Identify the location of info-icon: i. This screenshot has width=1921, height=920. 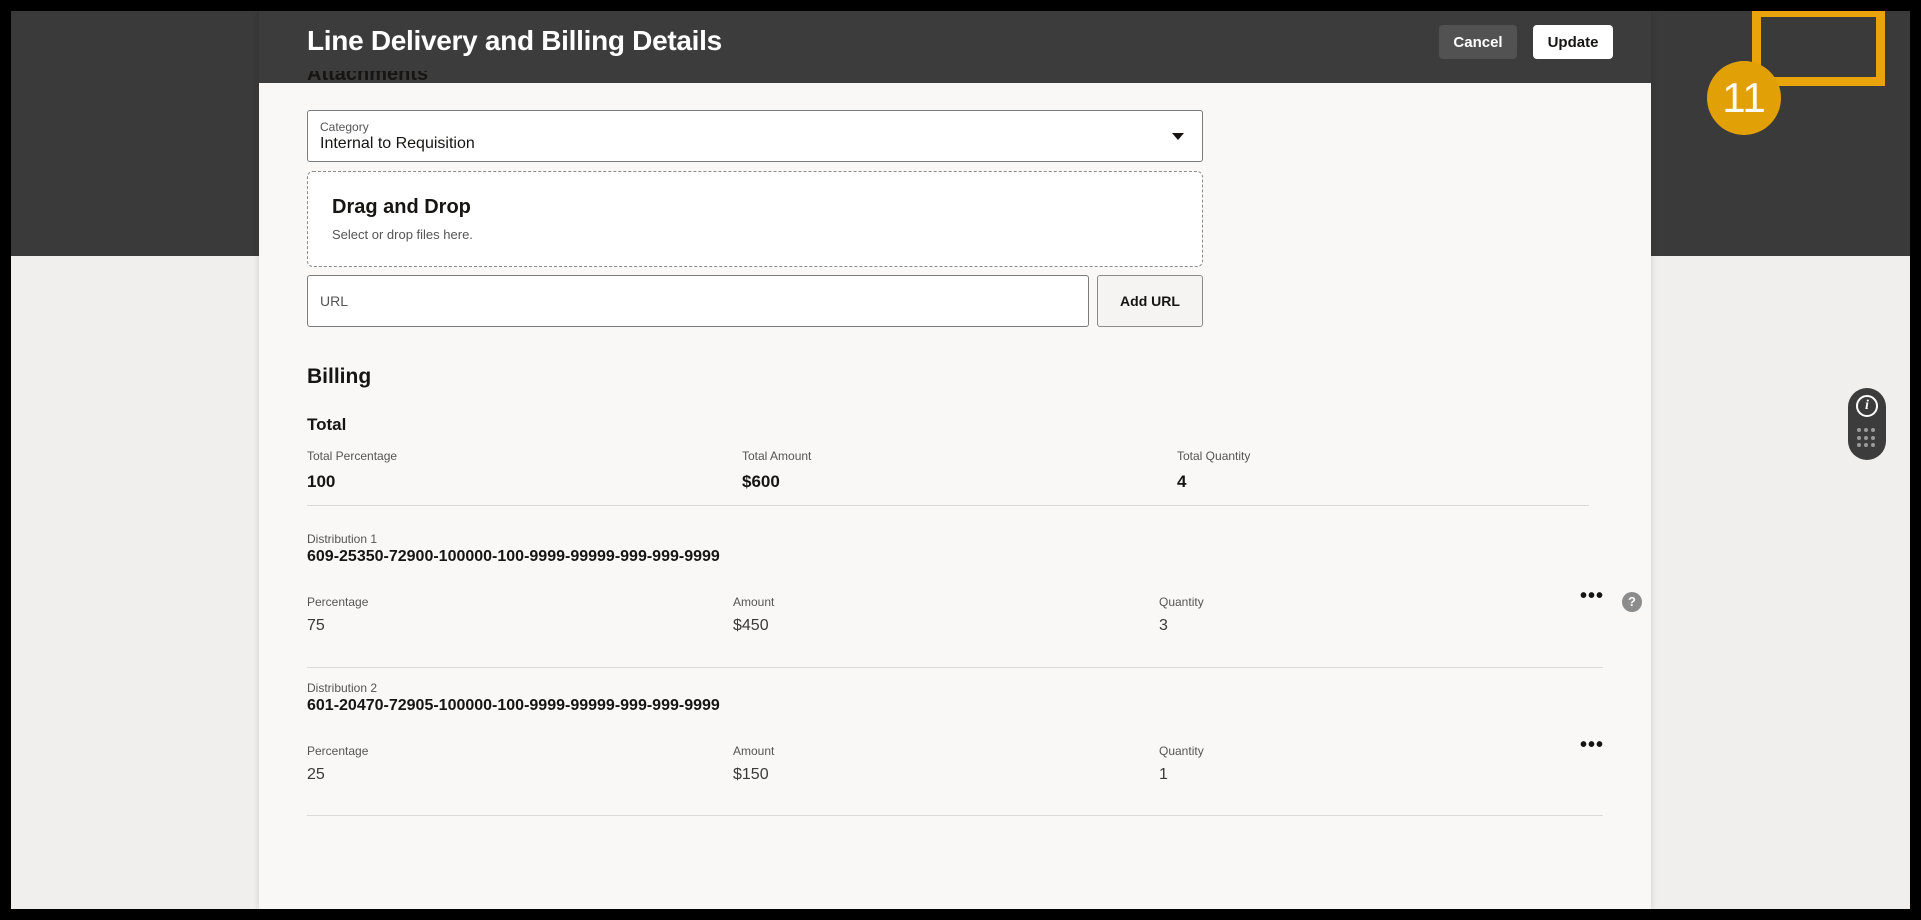
(1867, 406).